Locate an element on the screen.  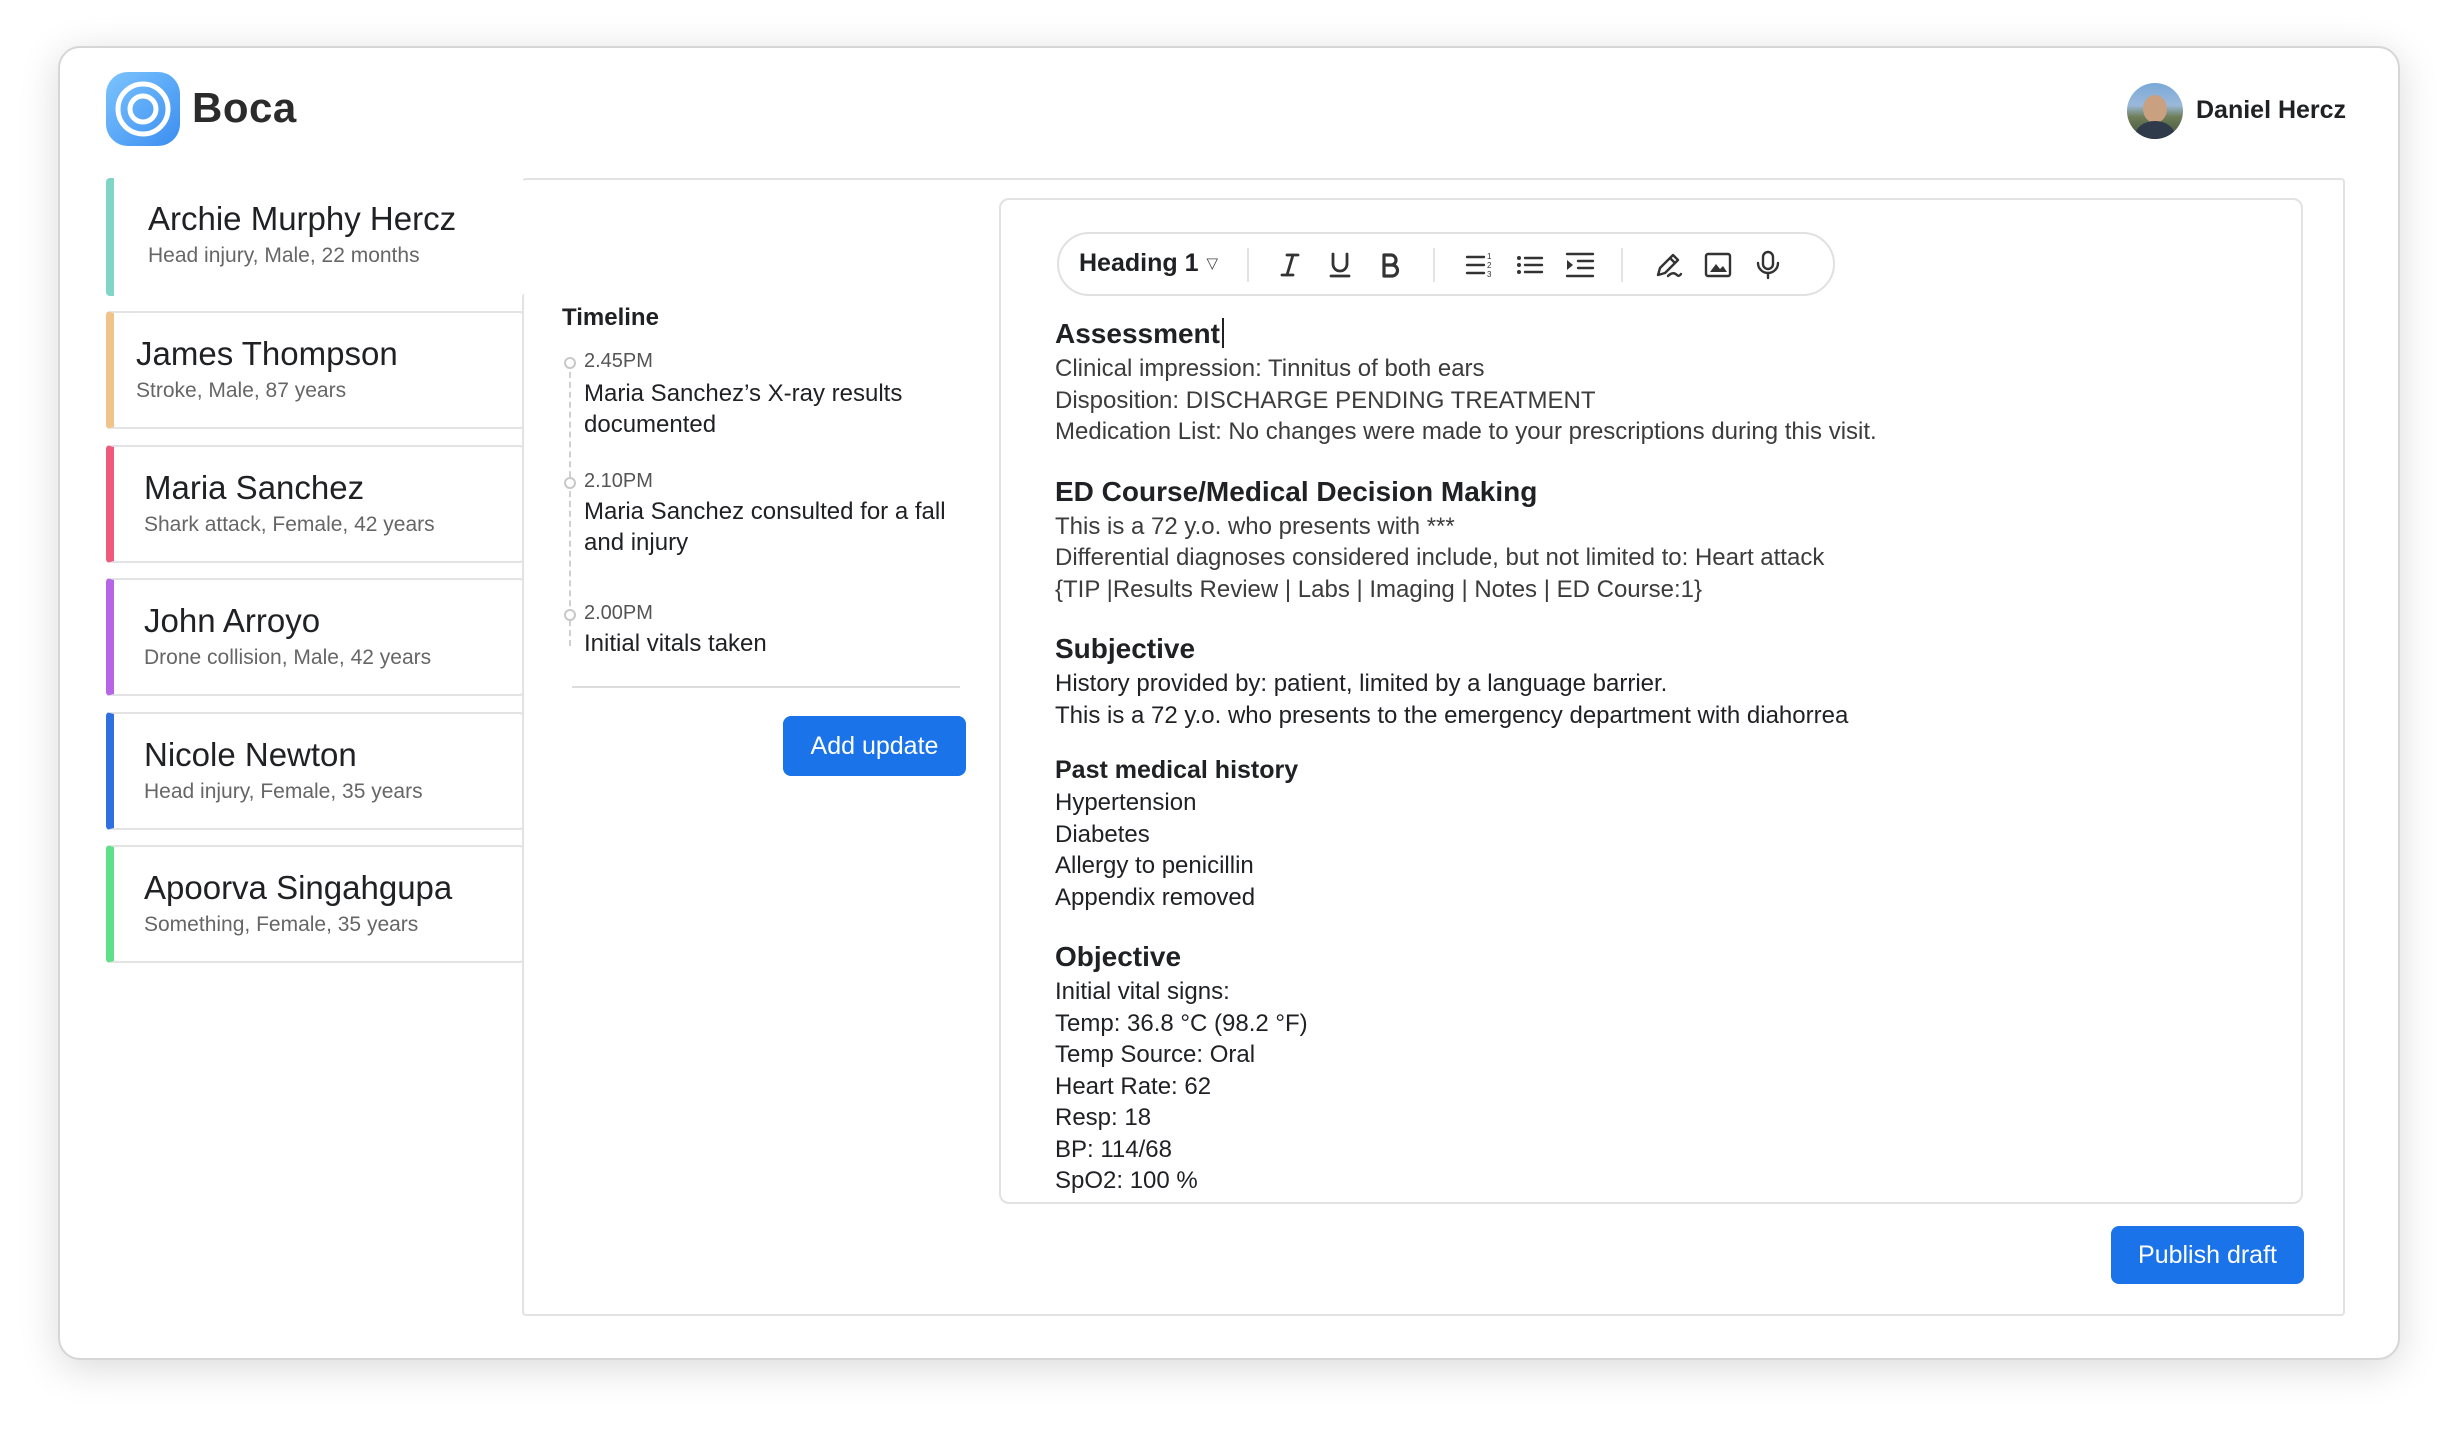
heading-style-select: Heading 1 ▽ is located at coordinates (1148, 263).